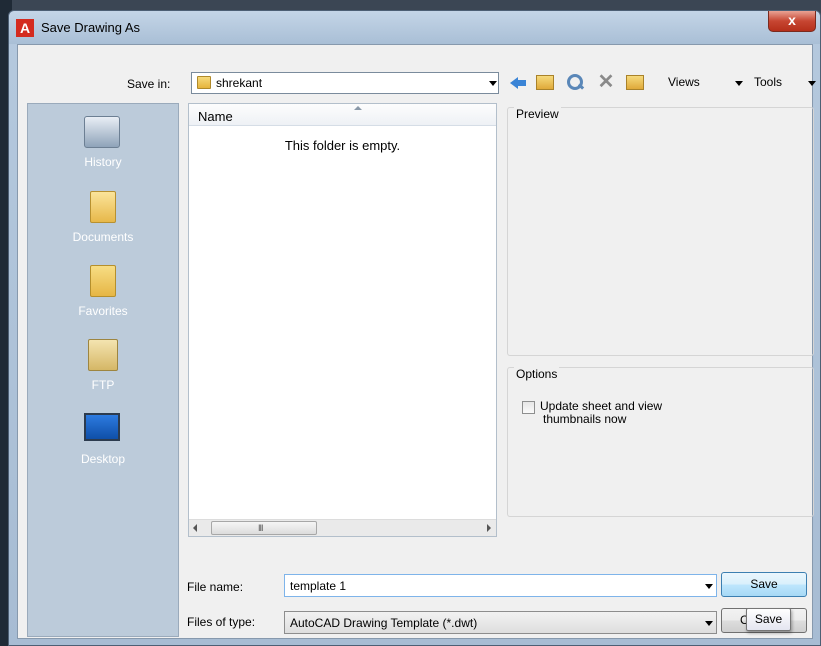  I want to click on place-desktop: Desktop, so click(103, 442).